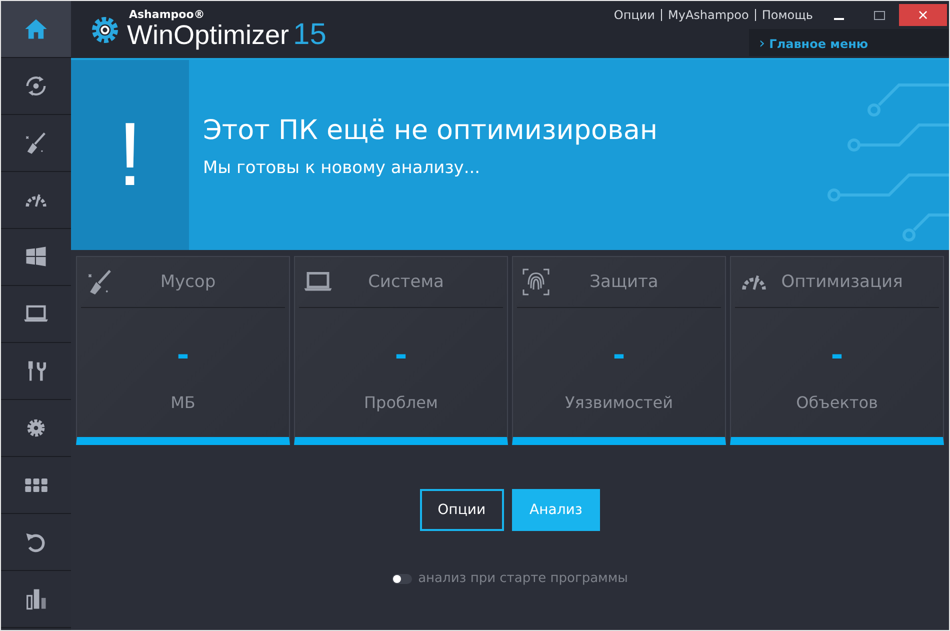 This screenshot has height=631, width=950. I want to click on main-menu-link: › Главное меню, so click(849, 42).